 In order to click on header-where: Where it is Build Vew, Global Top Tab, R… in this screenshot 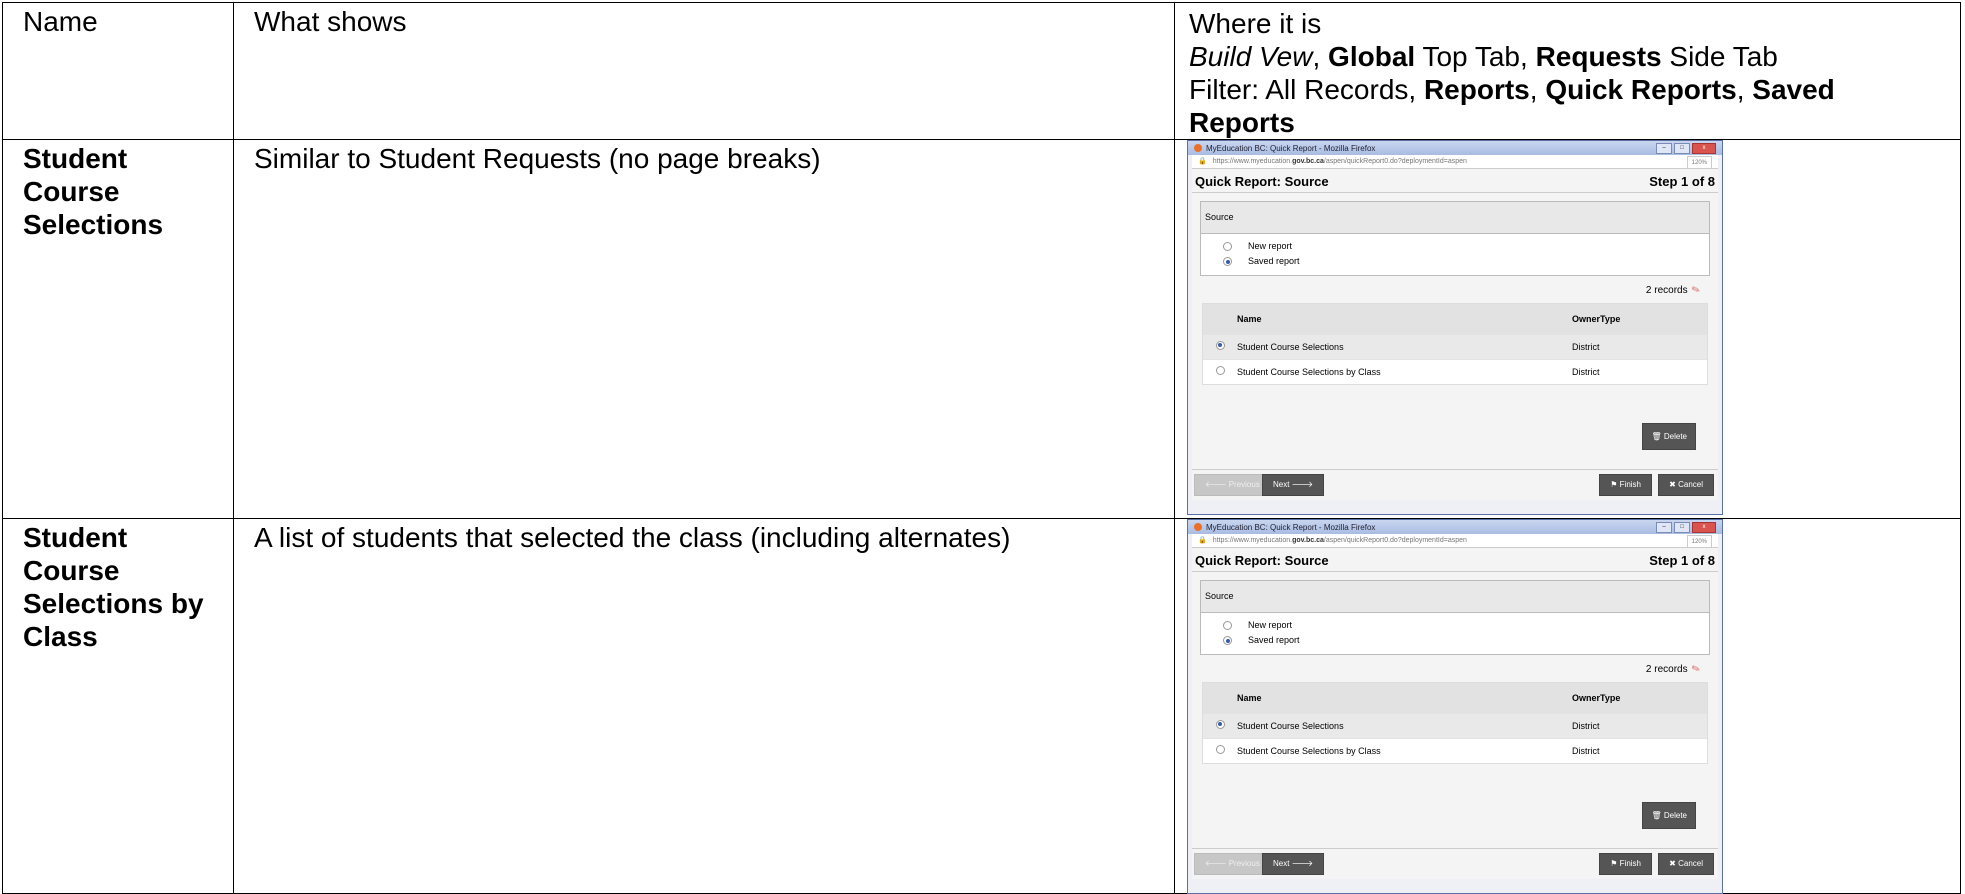, I will do `click(1567, 71)`.